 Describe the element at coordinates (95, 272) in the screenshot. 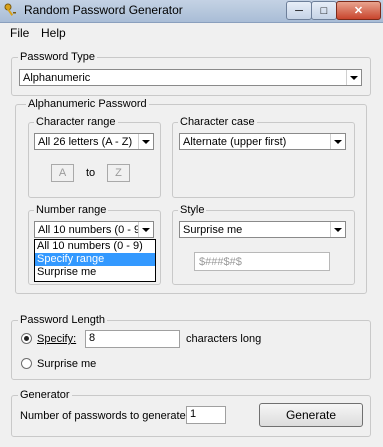

I see `dropdown-option: Surprise me` at that location.